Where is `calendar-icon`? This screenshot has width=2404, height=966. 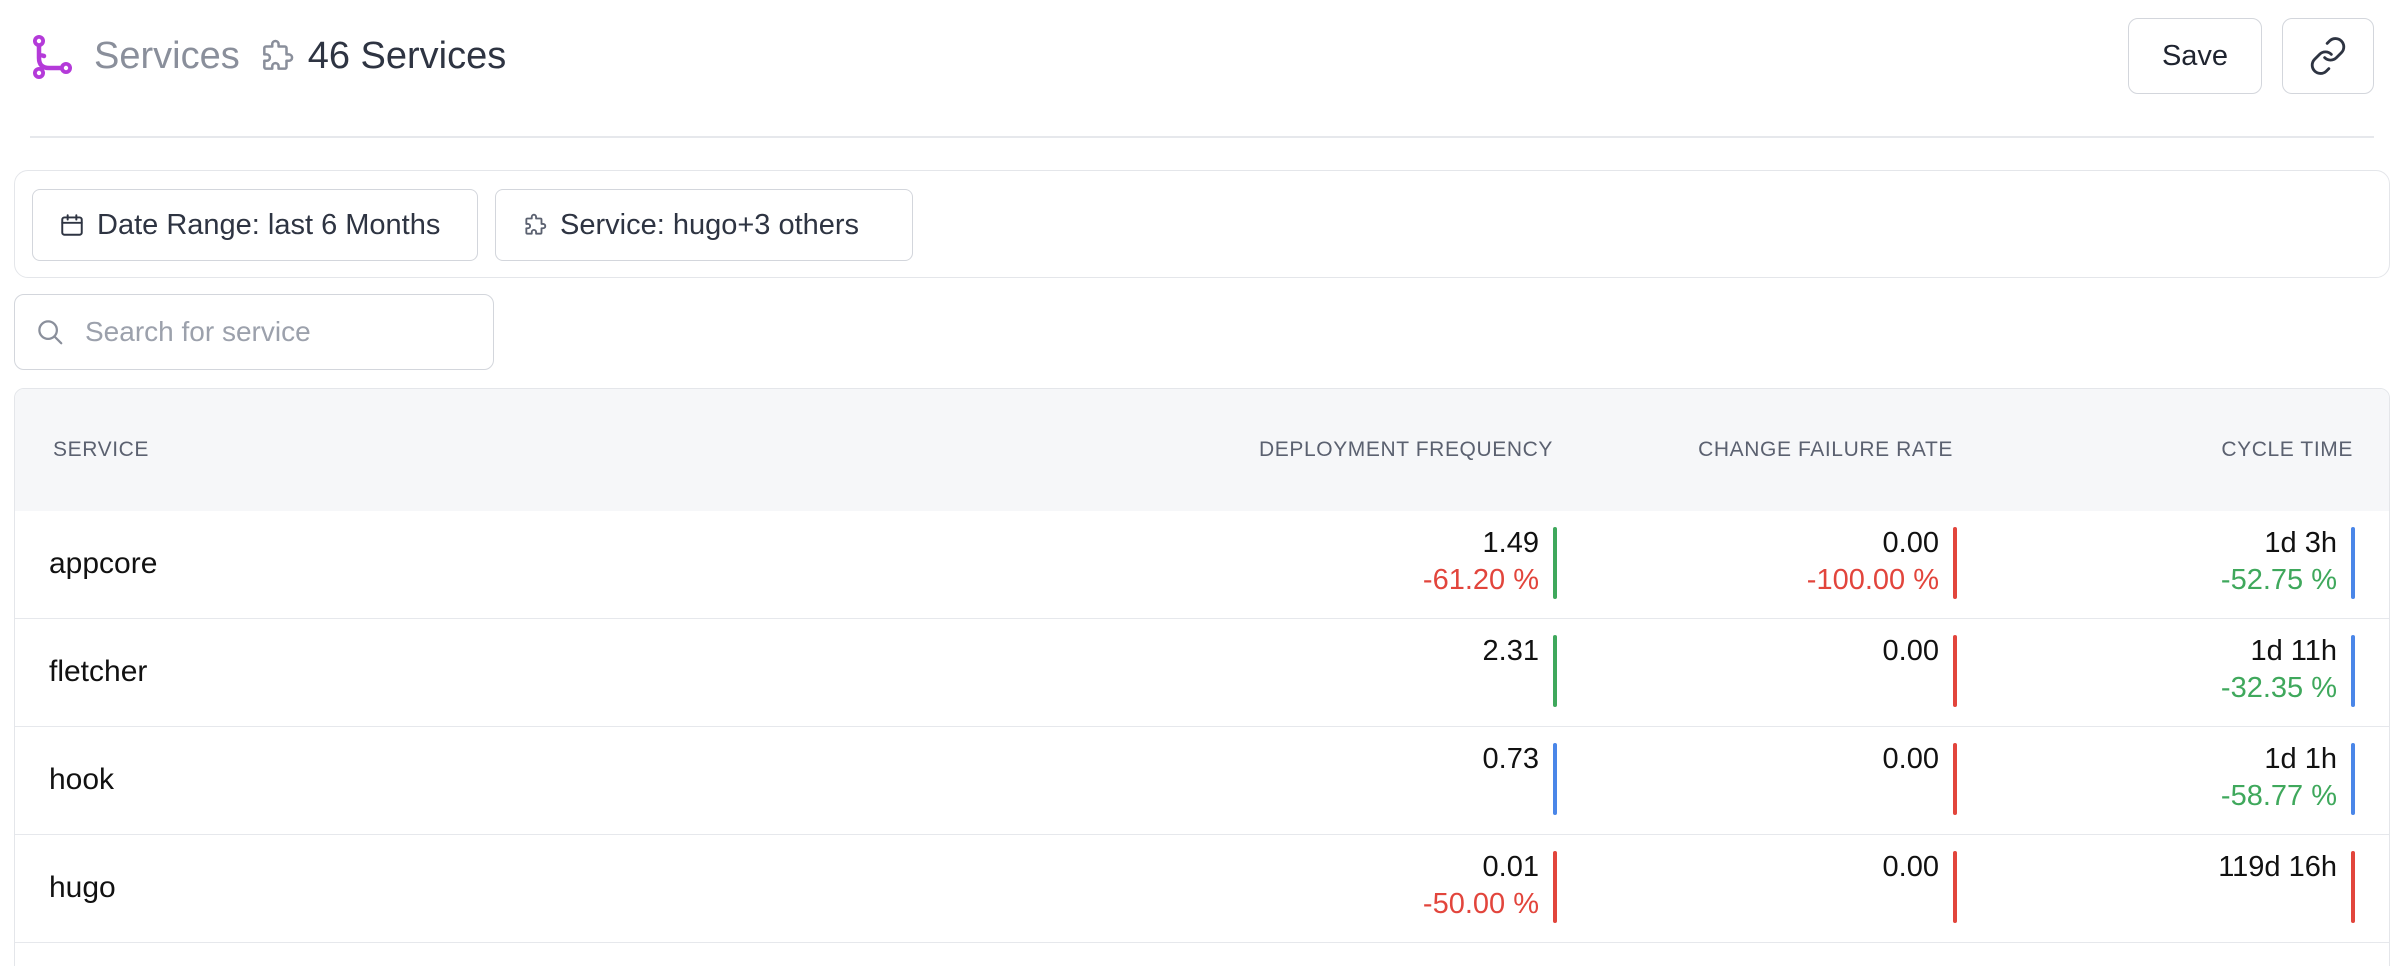
calendar-icon is located at coordinates (72, 225).